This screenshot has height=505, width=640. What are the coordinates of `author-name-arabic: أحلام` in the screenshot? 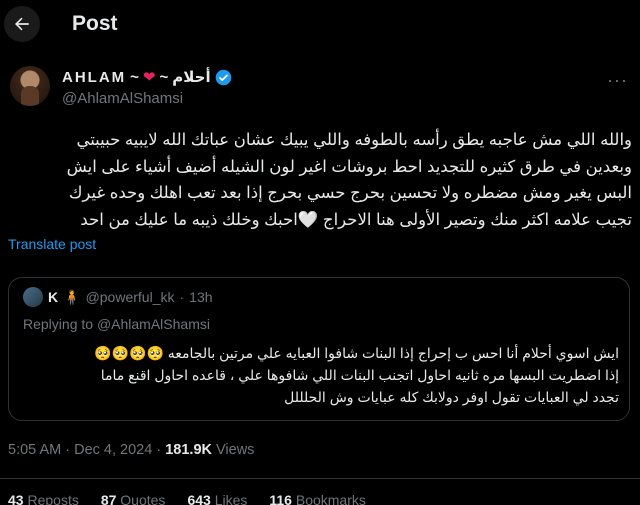 It's located at (191, 77).